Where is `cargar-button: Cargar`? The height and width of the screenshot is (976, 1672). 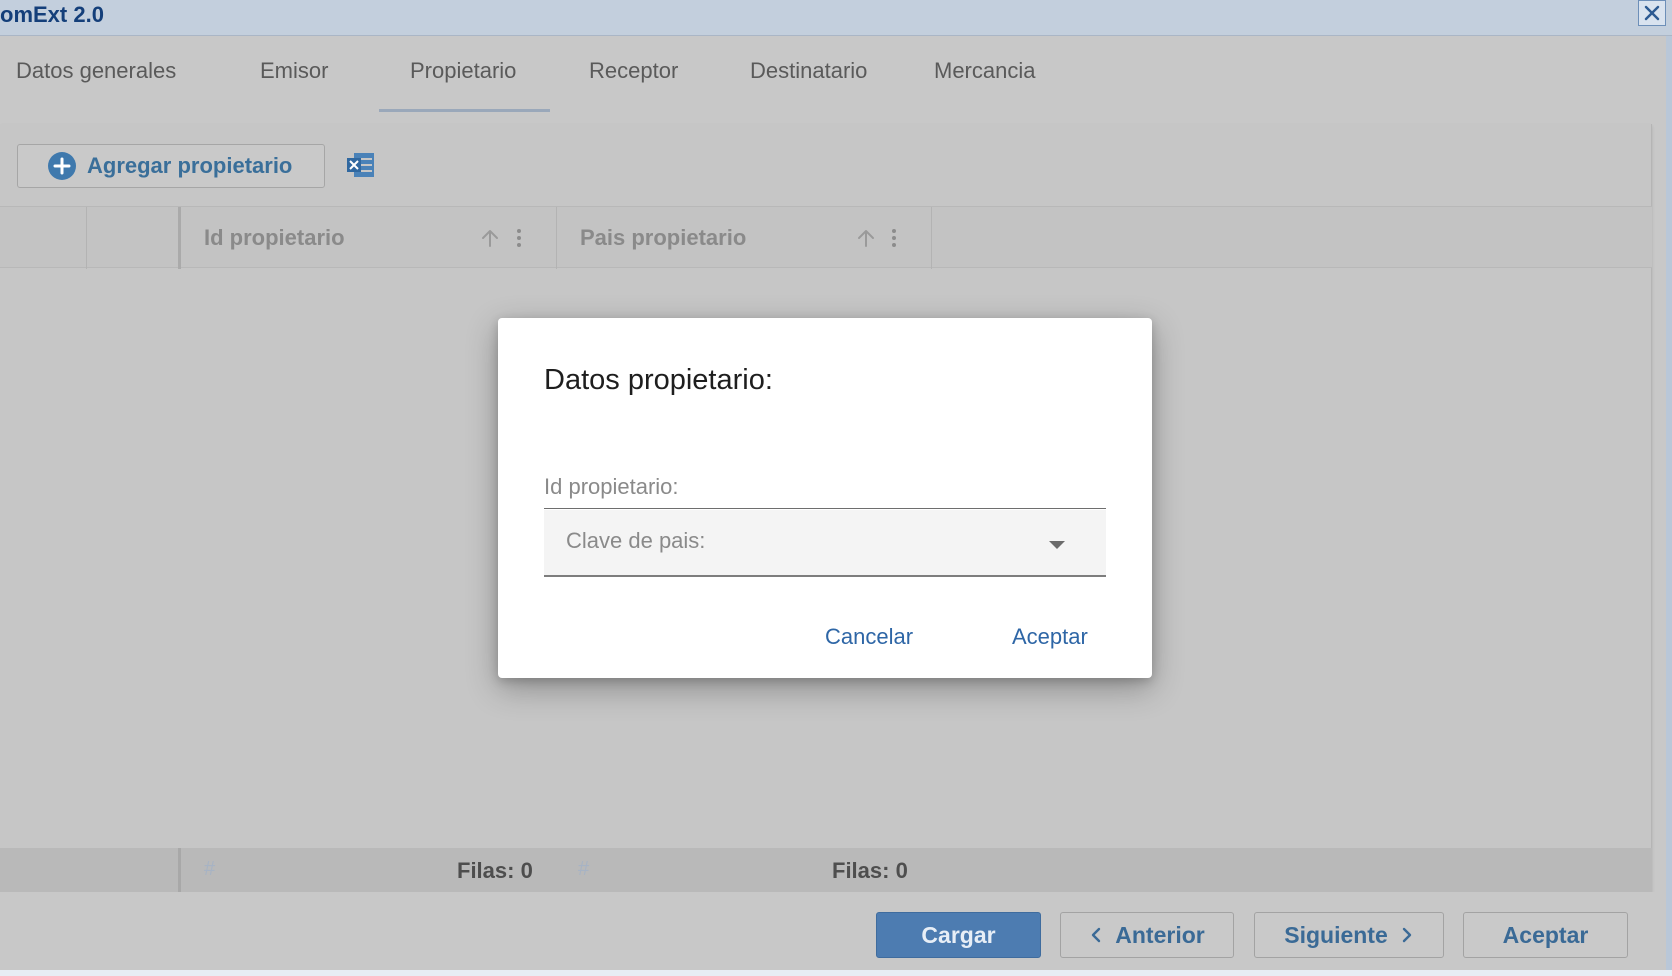 cargar-button: Cargar is located at coordinates (958, 935).